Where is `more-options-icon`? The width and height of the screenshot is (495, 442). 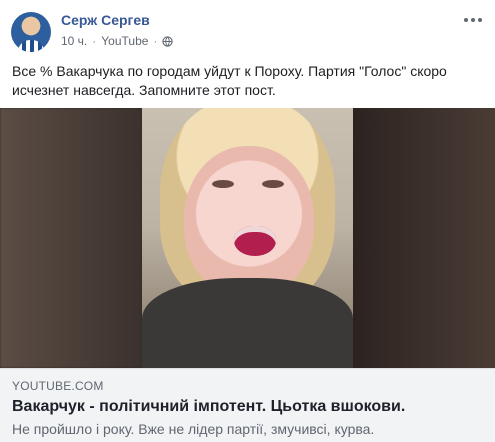 more-options-icon is located at coordinates (473, 20).